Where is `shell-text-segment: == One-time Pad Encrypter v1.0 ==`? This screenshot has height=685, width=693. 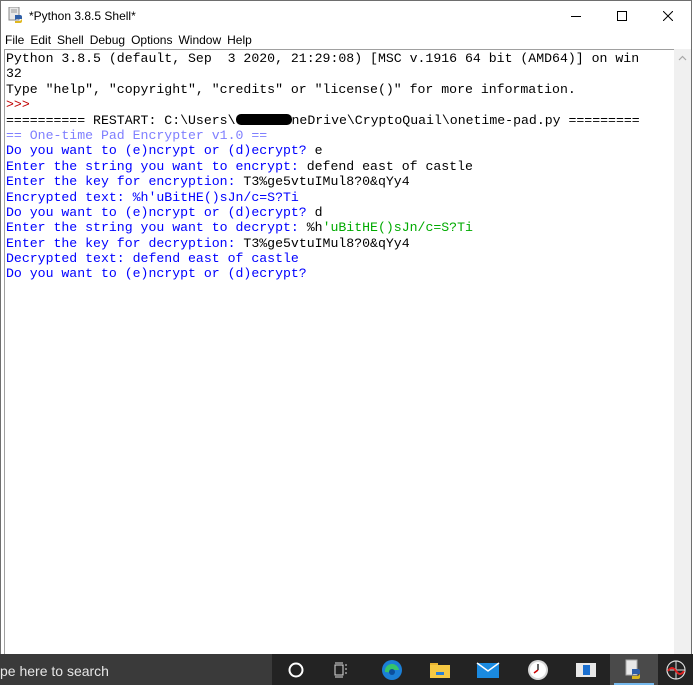
shell-text-segment: == One-time Pad Encrypter v1.0 == is located at coordinates (137, 135).